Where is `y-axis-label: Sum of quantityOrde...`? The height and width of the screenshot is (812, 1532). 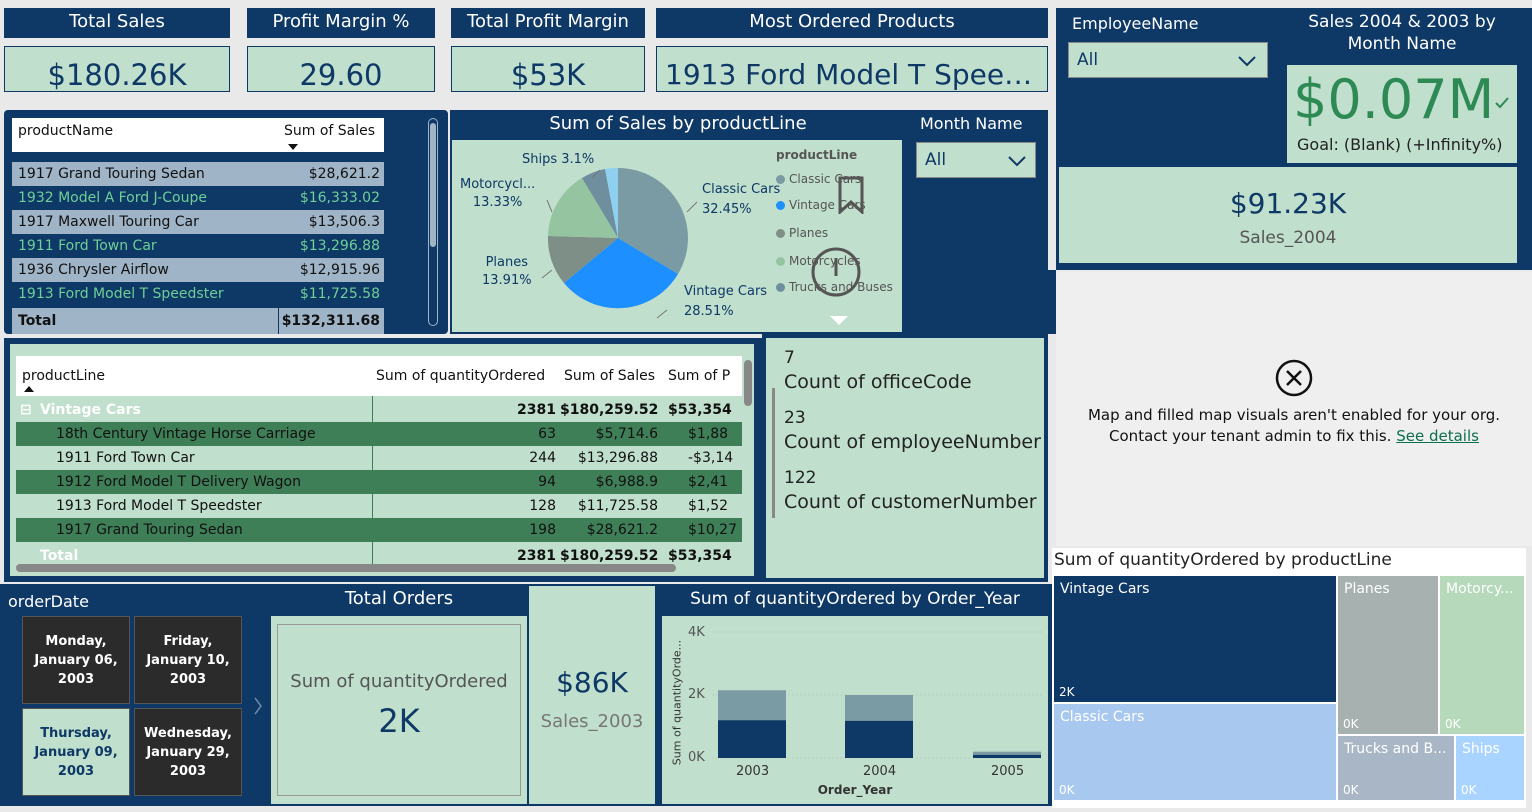 y-axis-label: Sum of quantityOrde... is located at coordinates (677, 702).